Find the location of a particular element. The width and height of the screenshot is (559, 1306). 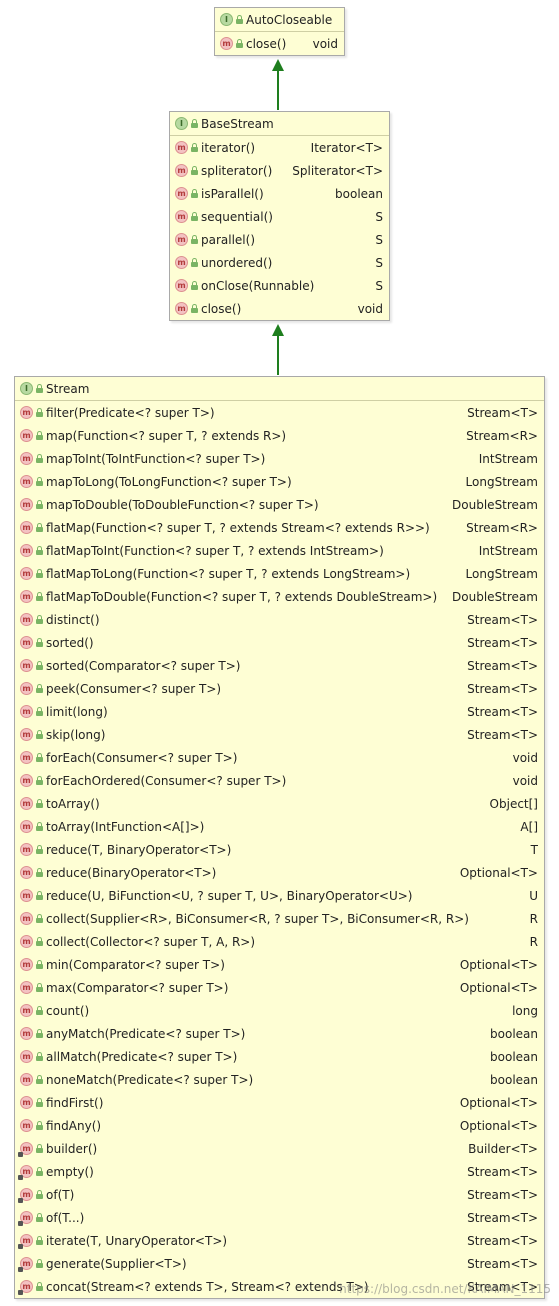

method-row: m parallel() S is located at coordinates (279, 239).